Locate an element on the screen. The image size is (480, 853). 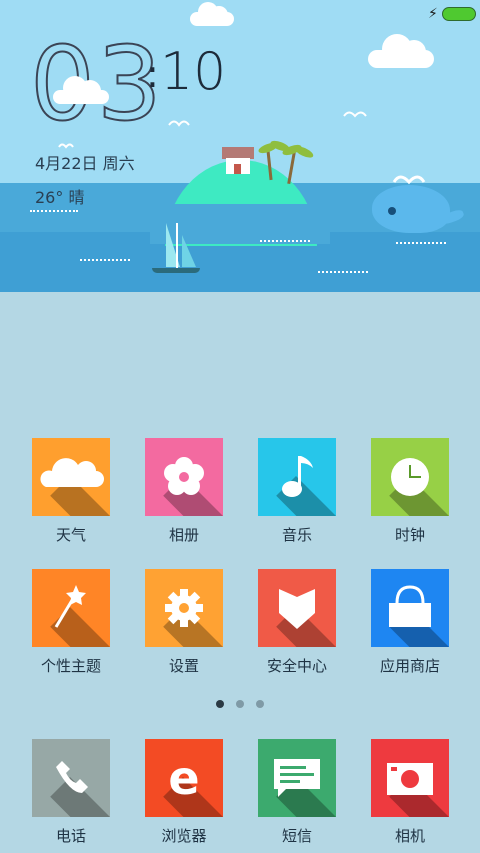
music-note-icon is located at coordinates (297, 476).